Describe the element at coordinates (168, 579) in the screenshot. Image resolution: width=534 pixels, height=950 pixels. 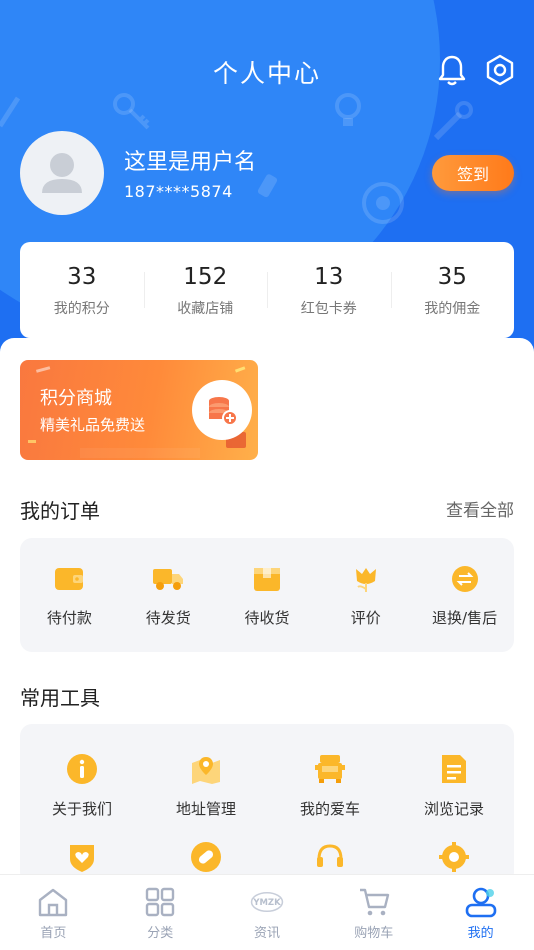
I see `truck-icon` at that location.